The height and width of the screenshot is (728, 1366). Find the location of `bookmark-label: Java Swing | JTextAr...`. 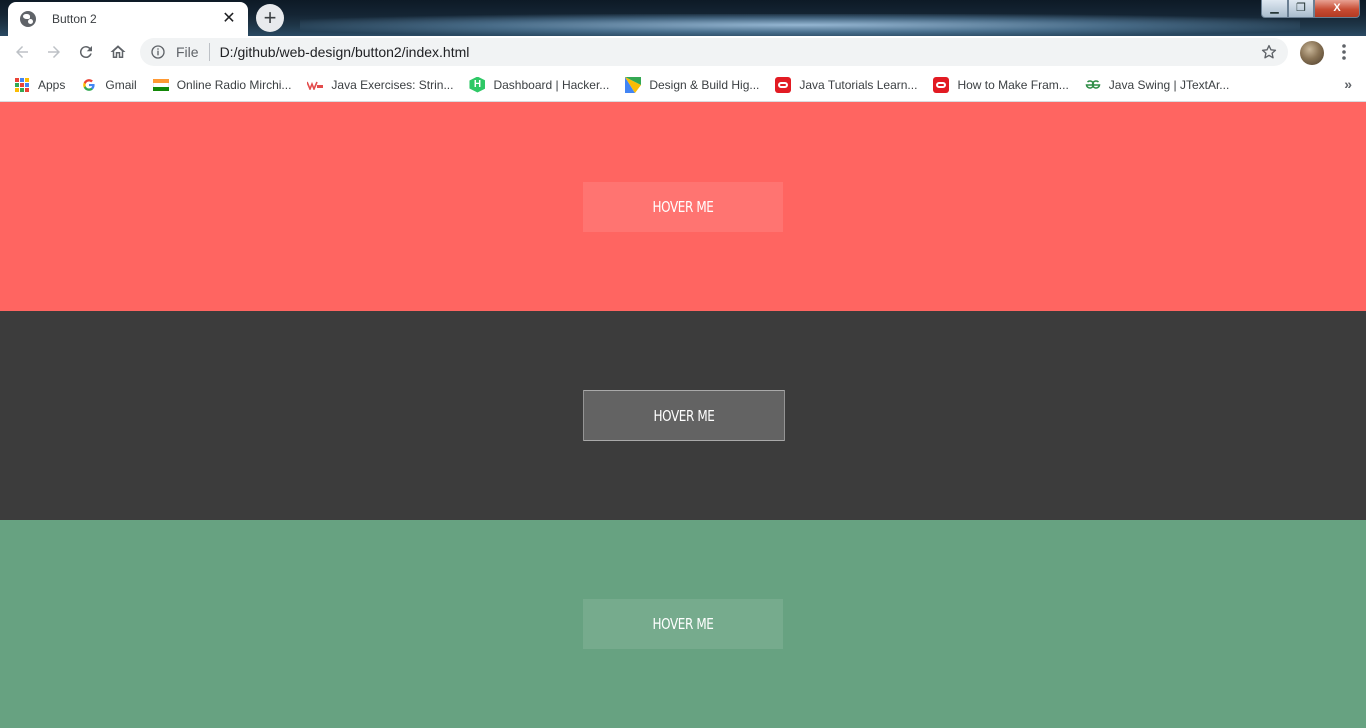

bookmark-label: Java Swing | JTextAr... is located at coordinates (1169, 84).